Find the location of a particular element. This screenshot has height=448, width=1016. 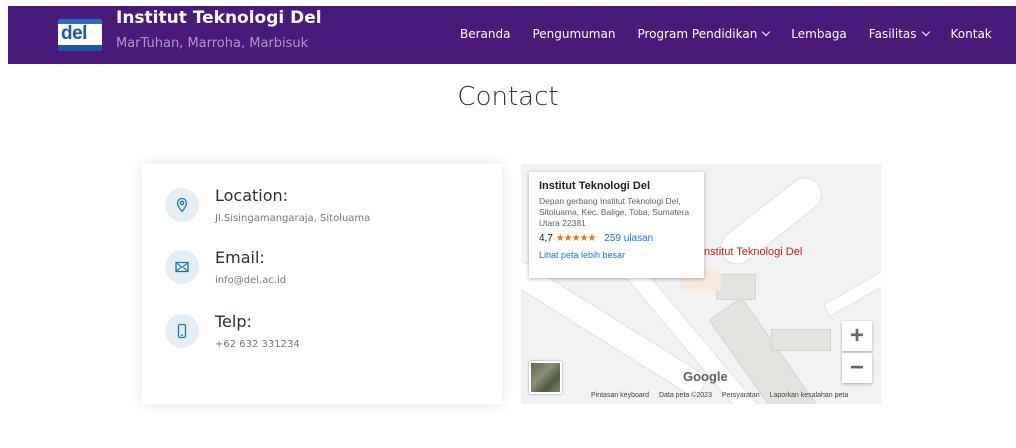

nav-beranda: Beranda is located at coordinates (485, 34).